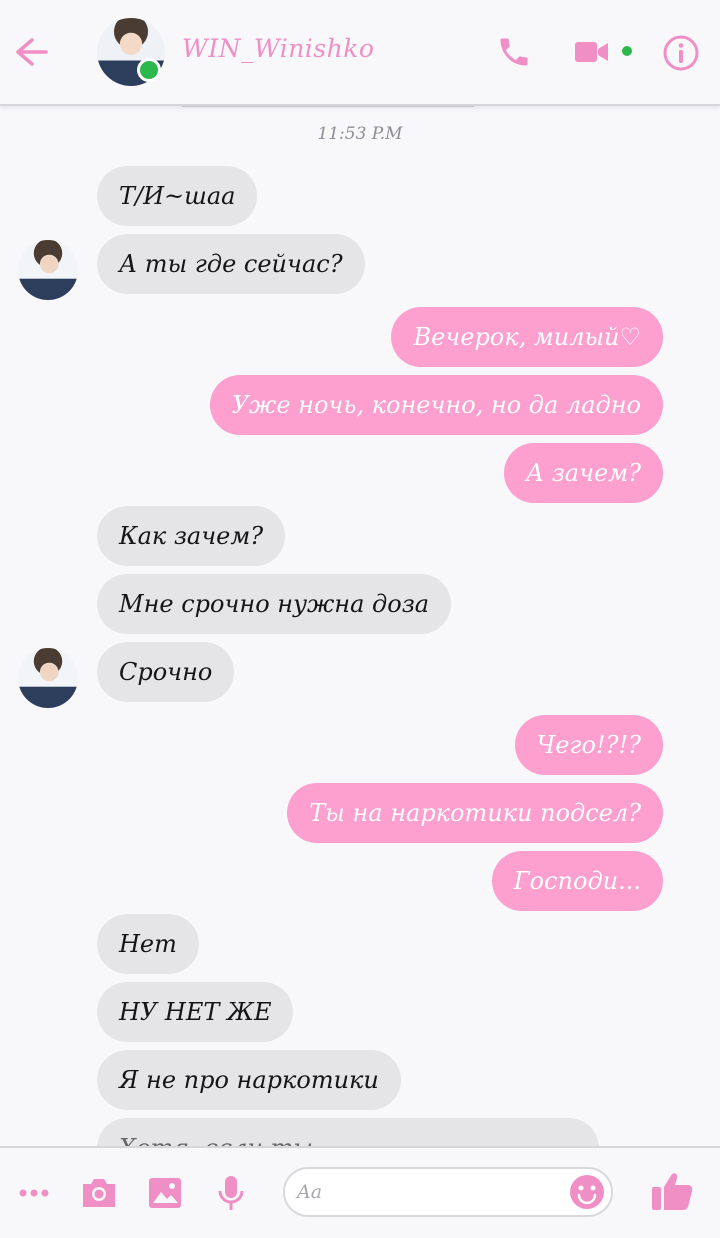 This screenshot has height=1238, width=720. I want to click on message-bubble-outgoing: Вечерок, милый♡, so click(527, 337).